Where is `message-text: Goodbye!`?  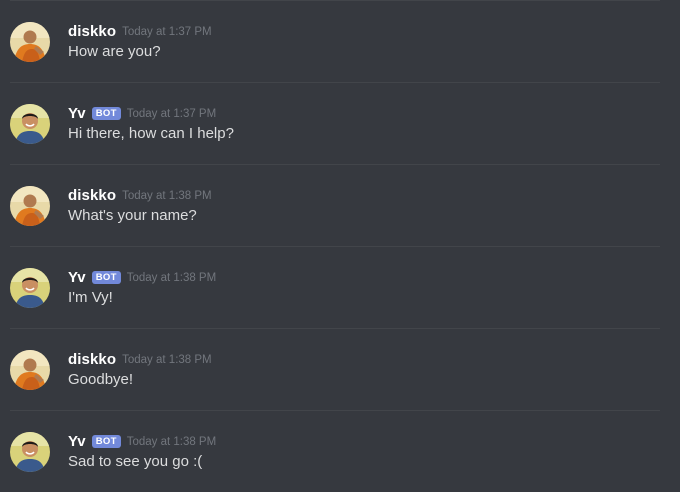
message-text: Goodbye! is located at coordinates (101, 379).